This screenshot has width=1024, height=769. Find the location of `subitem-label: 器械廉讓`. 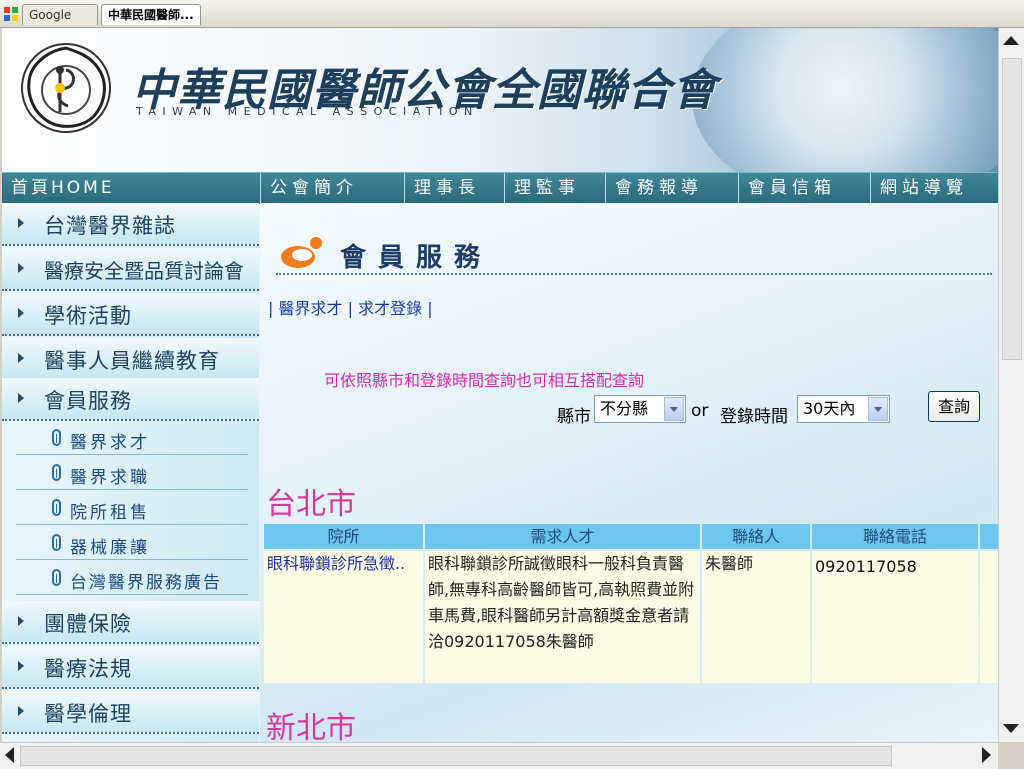

subitem-label: 器械廉讓 is located at coordinates (110, 548).